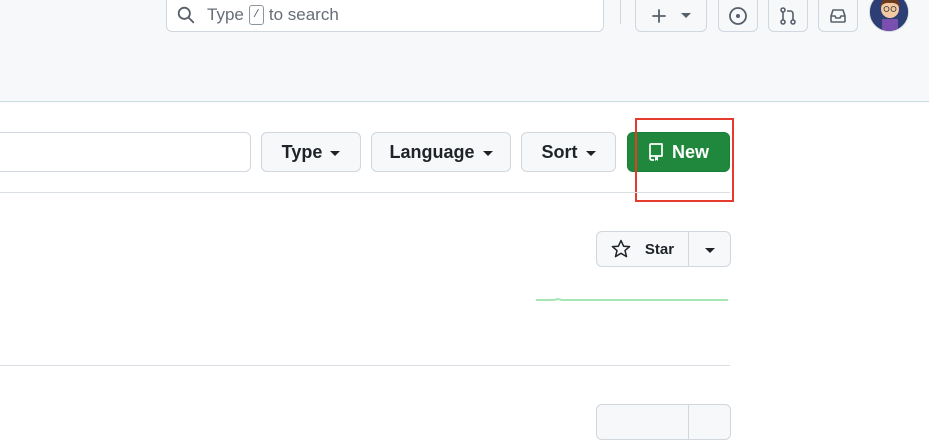 The height and width of the screenshot is (440, 929). I want to click on search-placeholder: Type / to search, so click(273, 15).